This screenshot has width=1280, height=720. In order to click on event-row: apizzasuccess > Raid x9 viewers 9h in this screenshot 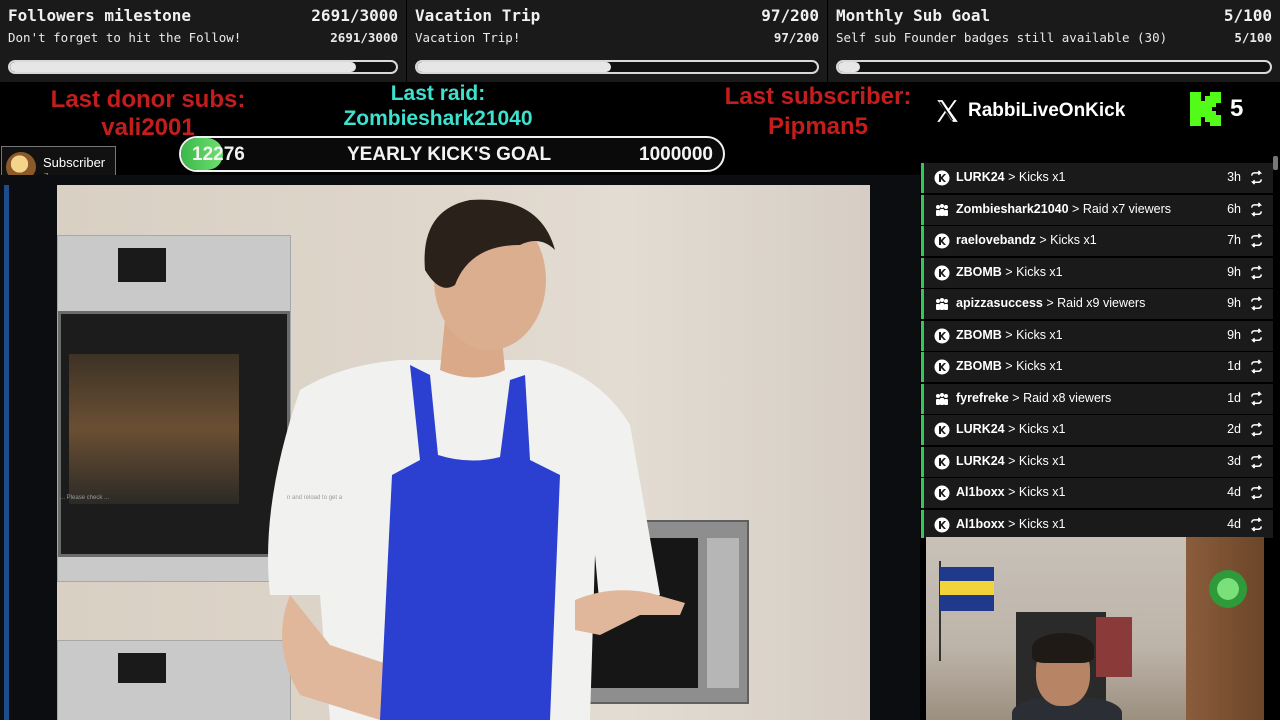, I will do `click(1097, 304)`.